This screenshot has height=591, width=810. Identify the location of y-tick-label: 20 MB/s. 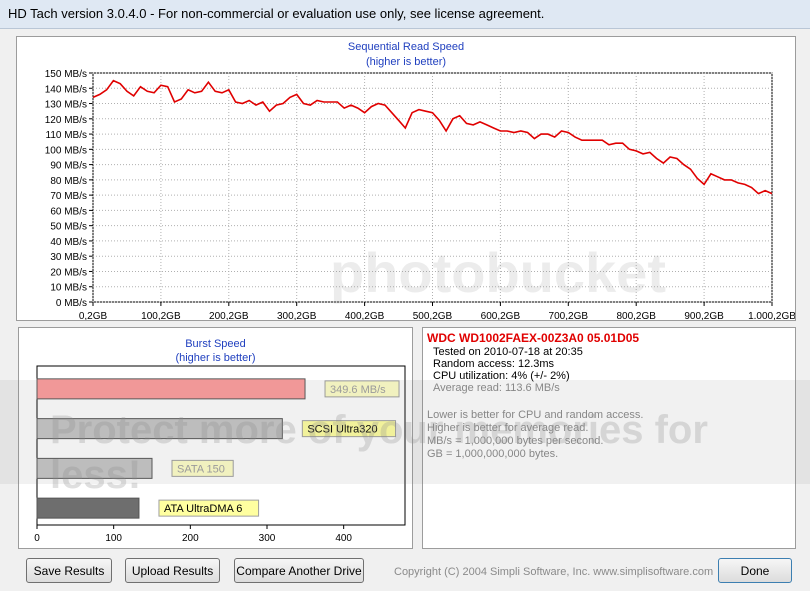
(68, 272).